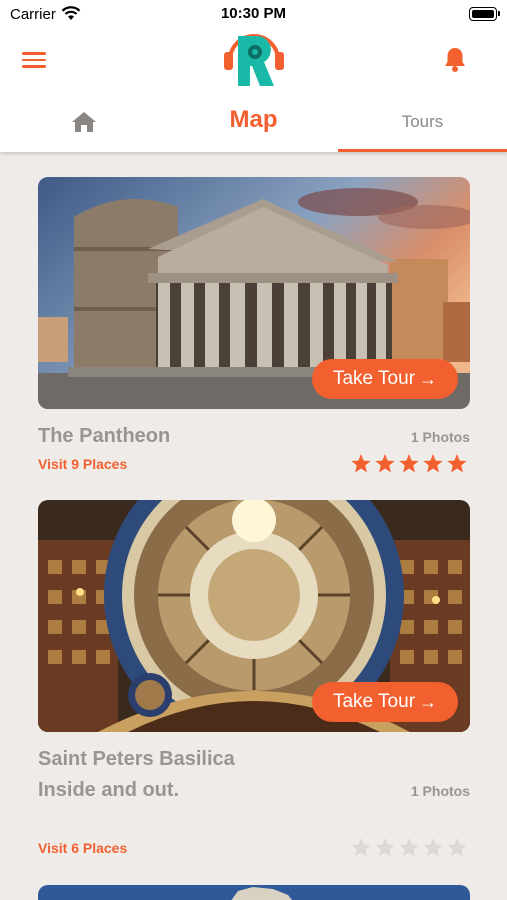 The image size is (507, 900). Describe the element at coordinates (82, 848) in the screenshot. I see `visit-places-link: Visit 6 Places` at that location.